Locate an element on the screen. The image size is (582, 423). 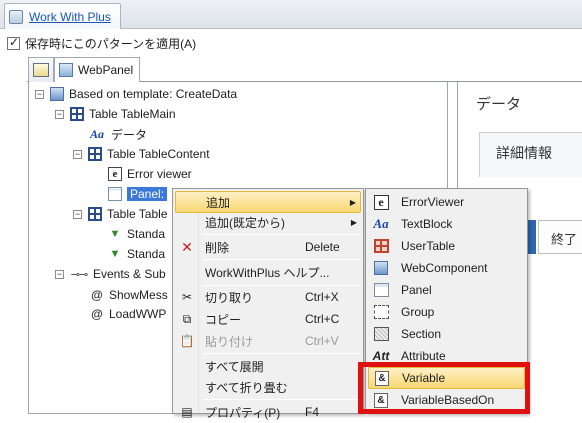
apply-pattern-option: 保存時にこのパターンを適用(A) is located at coordinates (101, 43).